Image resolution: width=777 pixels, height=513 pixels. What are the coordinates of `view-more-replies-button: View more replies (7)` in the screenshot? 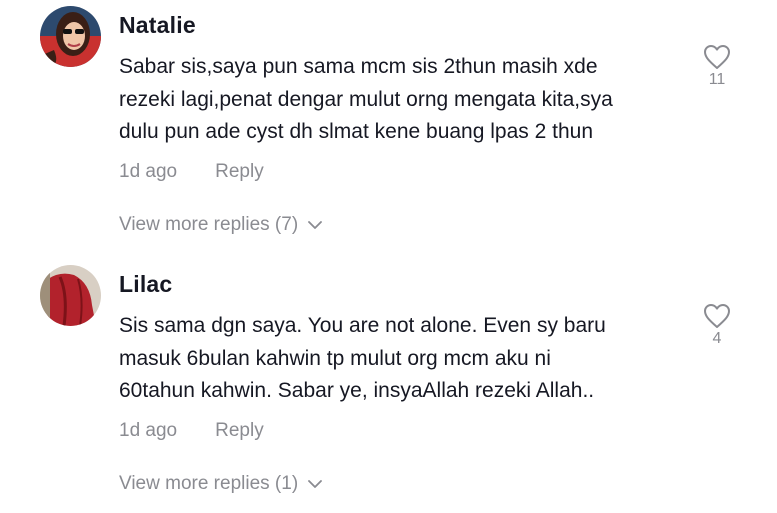 It's located at (221, 225).